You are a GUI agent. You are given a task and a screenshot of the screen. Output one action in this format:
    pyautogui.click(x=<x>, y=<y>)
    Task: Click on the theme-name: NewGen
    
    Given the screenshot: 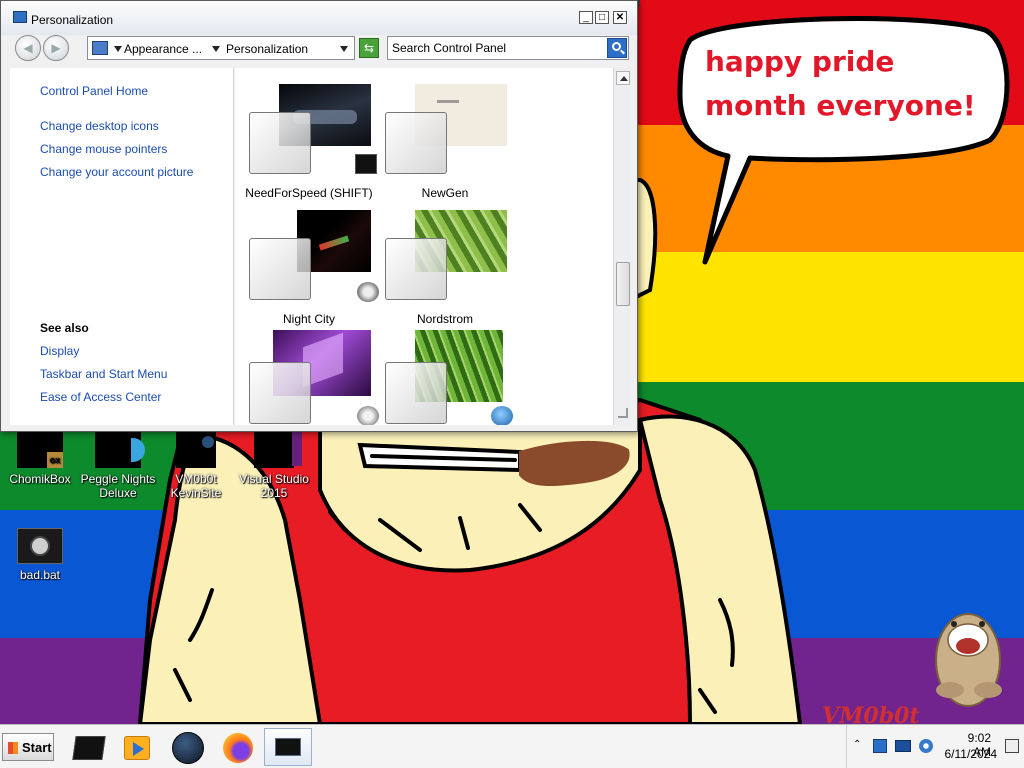 What is the action you would take?
    pyautogui.click(x=445, y=193)
    